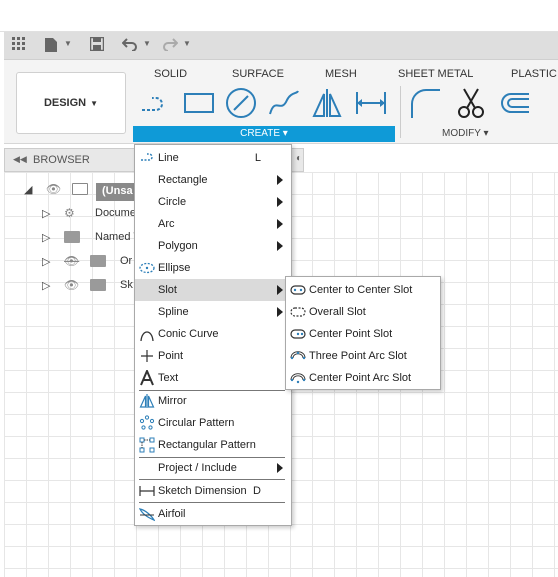  I want to click on menu-item-label: Overall Slot, so click(337, 312).